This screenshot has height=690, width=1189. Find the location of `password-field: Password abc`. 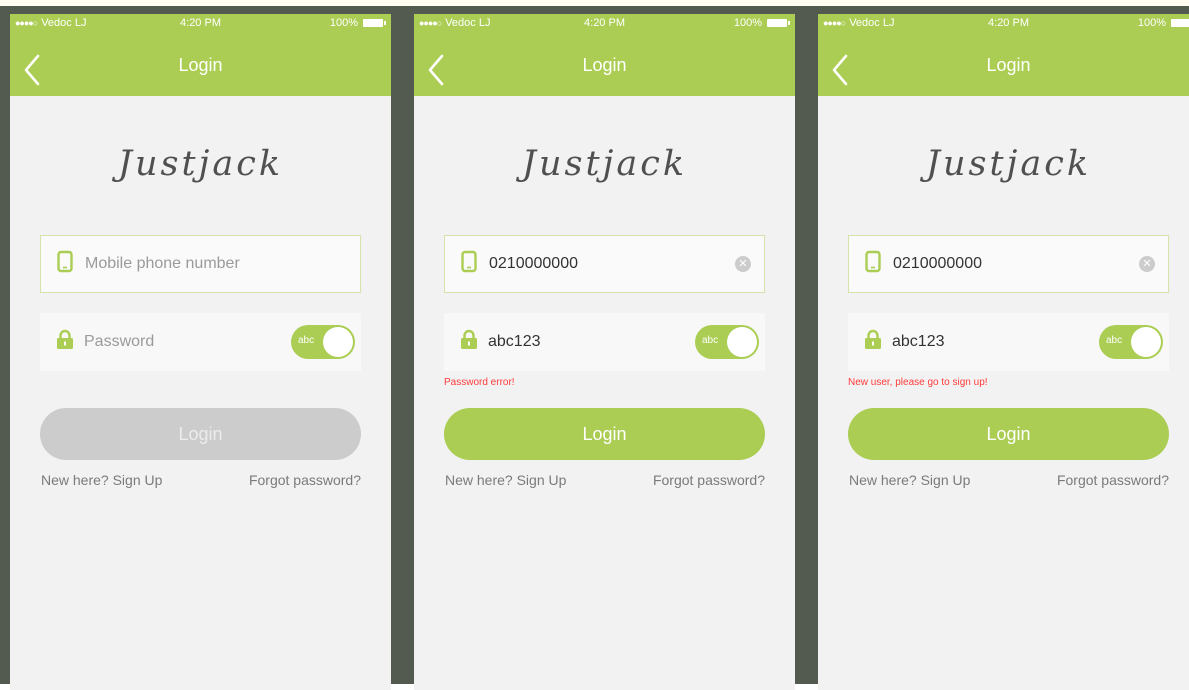

password-field: Password abc is located at coordinates (200, 342).